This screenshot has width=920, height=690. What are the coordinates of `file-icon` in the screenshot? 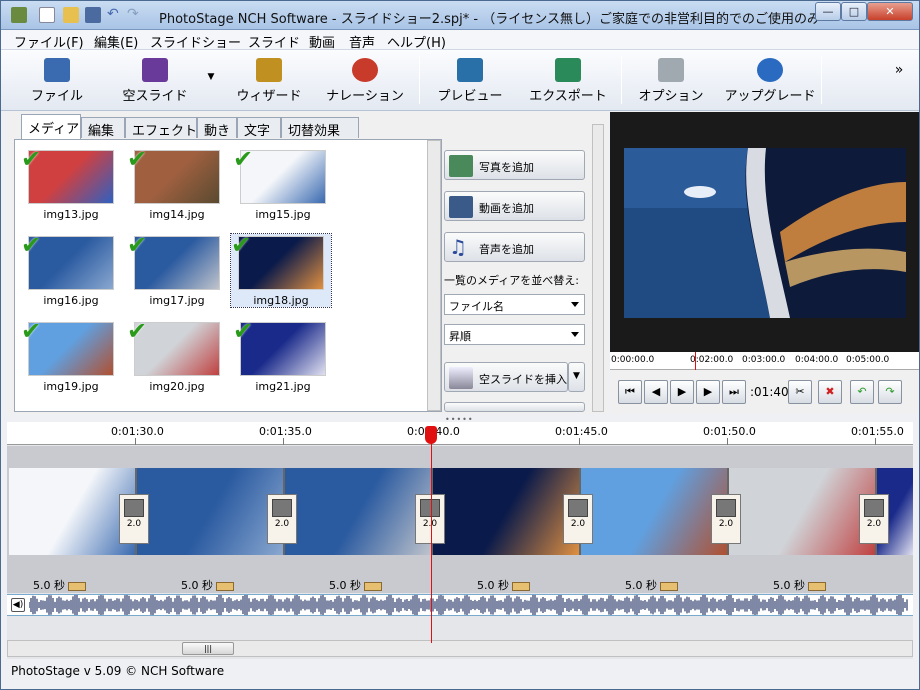 It's located at (57, 70).